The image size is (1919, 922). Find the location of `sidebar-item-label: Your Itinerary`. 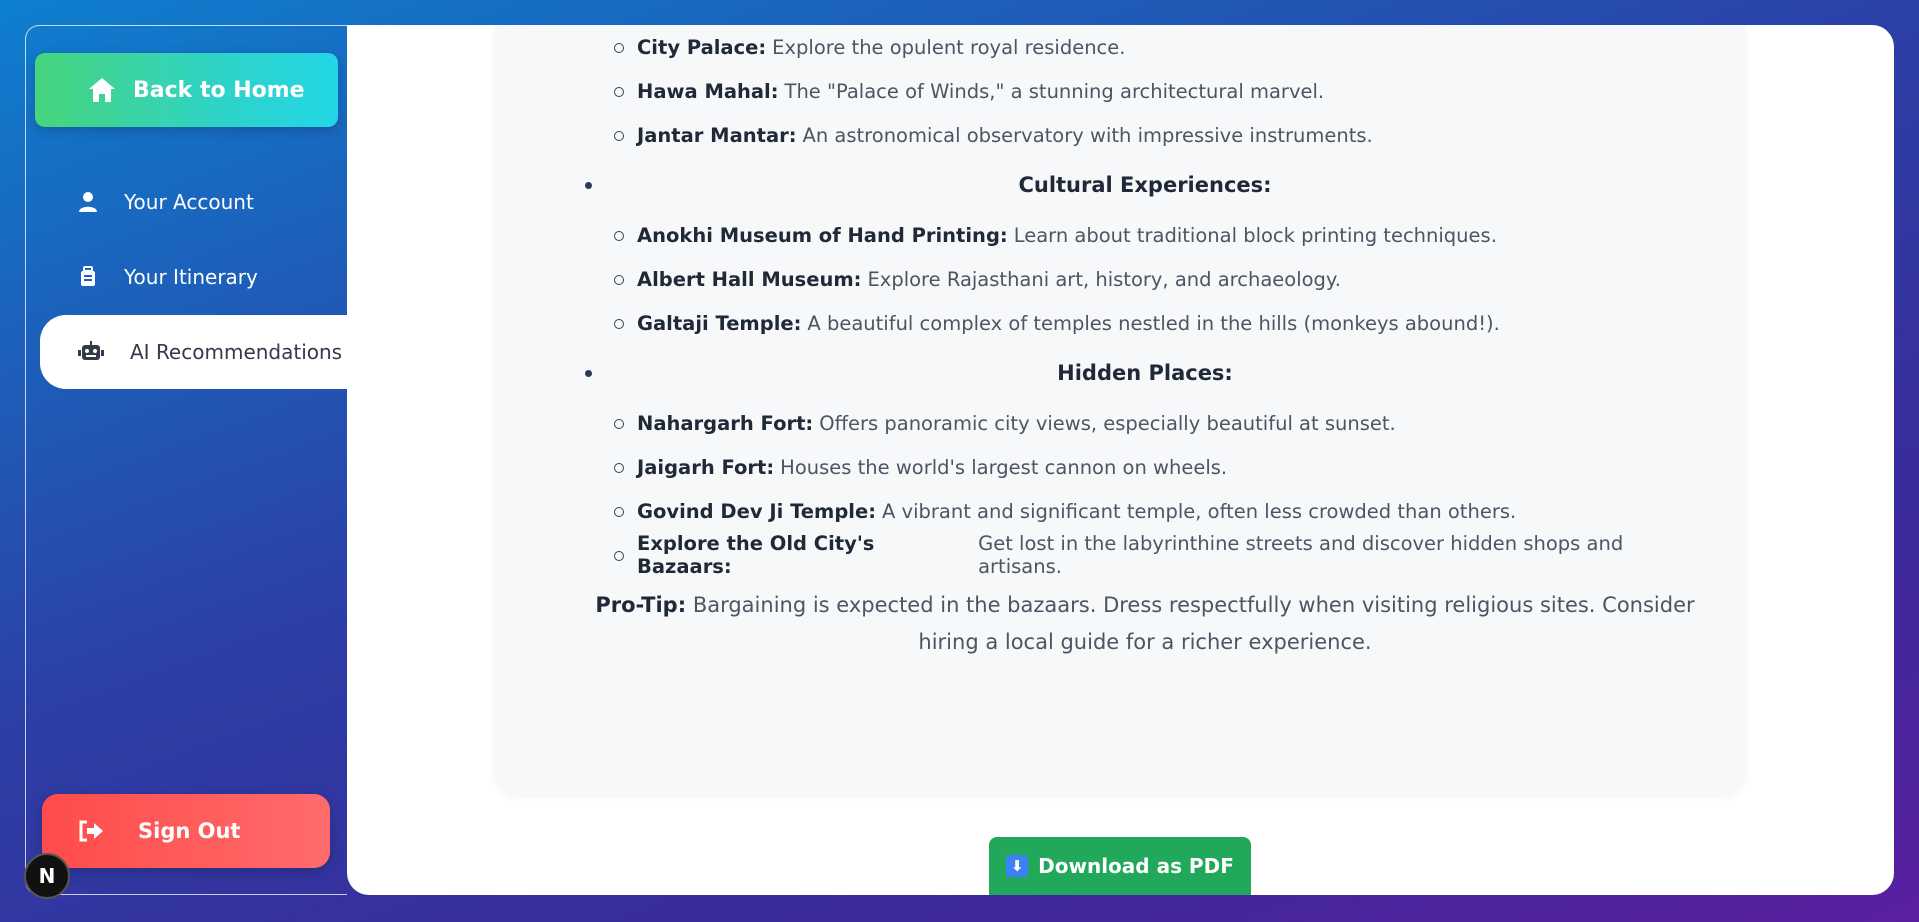

sidebar-item-label: Your Itinerary is located at coordinates (191, 277).